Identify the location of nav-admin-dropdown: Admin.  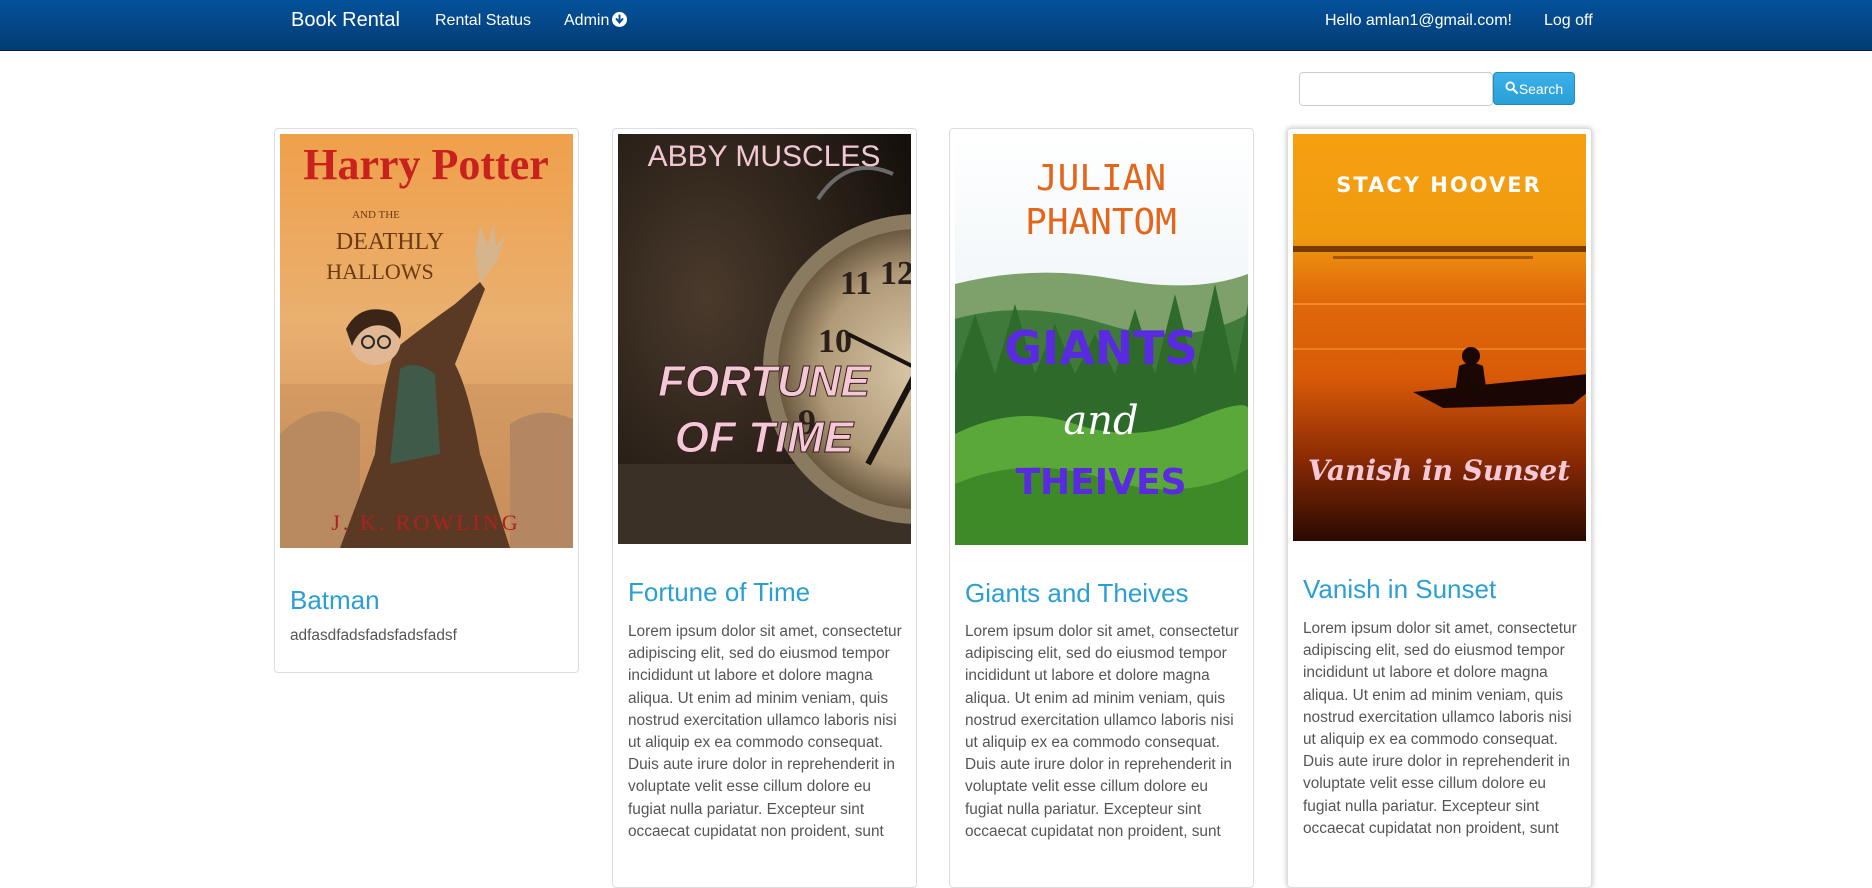
(596, 21).